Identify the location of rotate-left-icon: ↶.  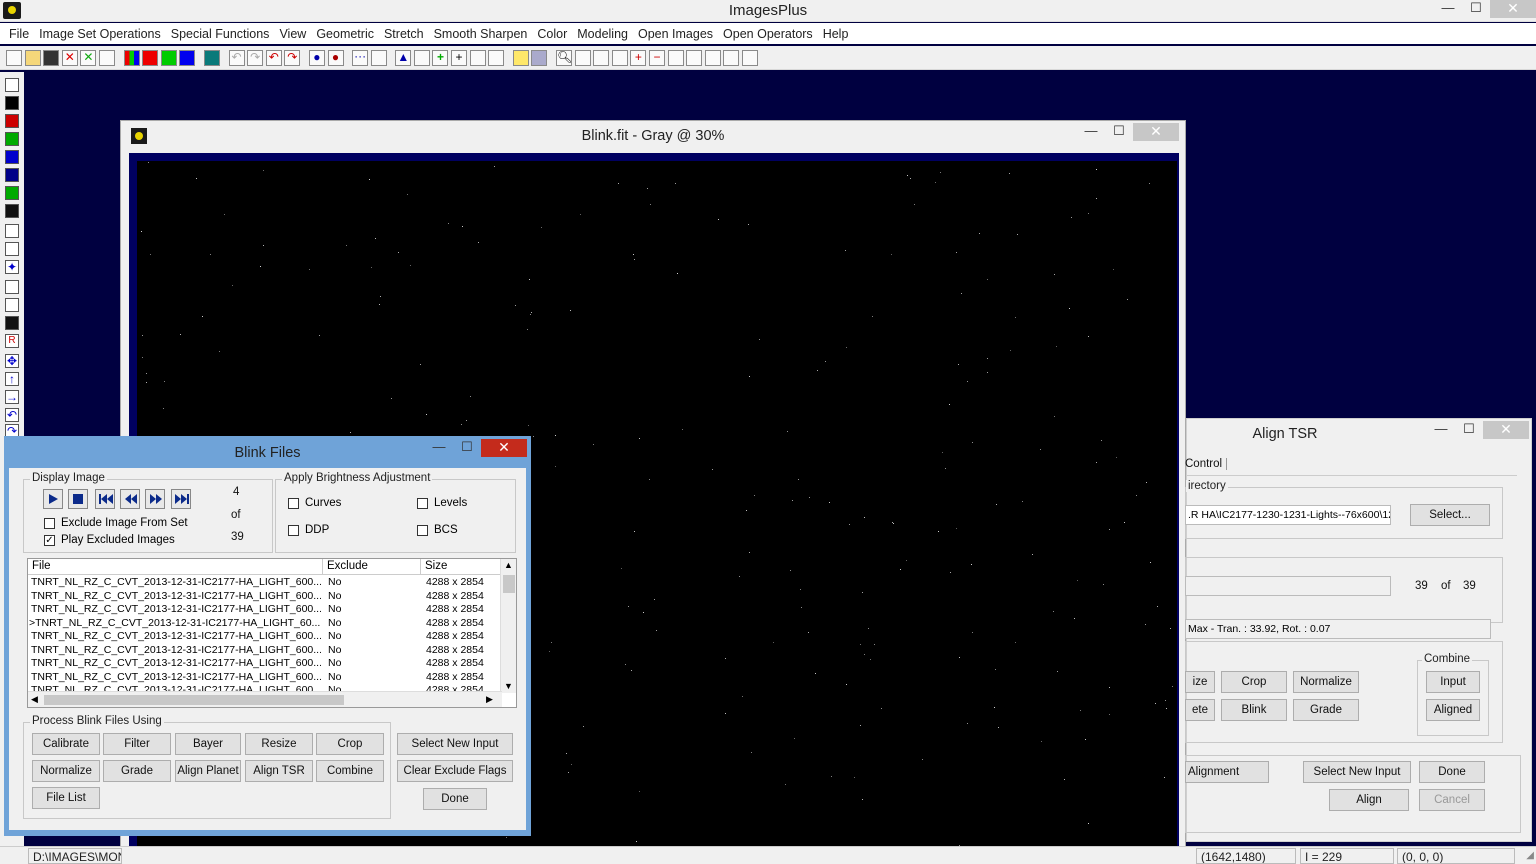
(12, 415).